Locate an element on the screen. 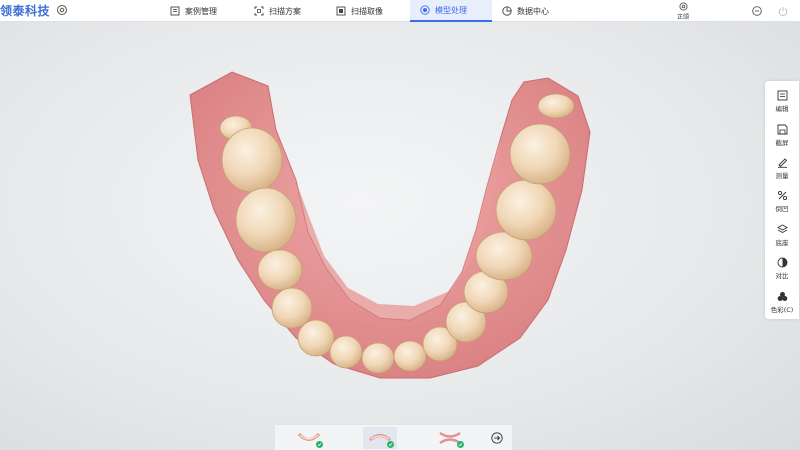  scan-capture-icon is located at coordinates (341, 11).